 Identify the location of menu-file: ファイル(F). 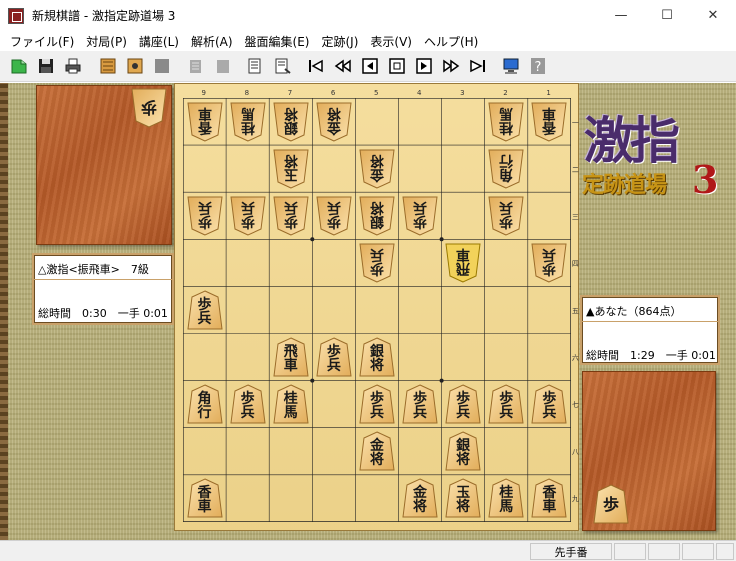
(42, 41).